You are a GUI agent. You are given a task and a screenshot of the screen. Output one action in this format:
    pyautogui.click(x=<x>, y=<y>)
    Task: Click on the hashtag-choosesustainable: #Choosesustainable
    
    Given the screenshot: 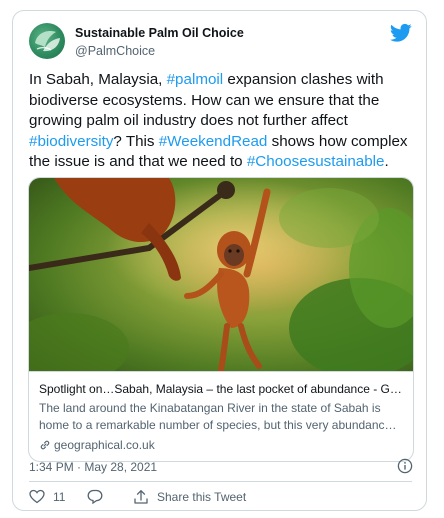 What is the action you would take?
    pyautogui.click(x=316, y=161)
    